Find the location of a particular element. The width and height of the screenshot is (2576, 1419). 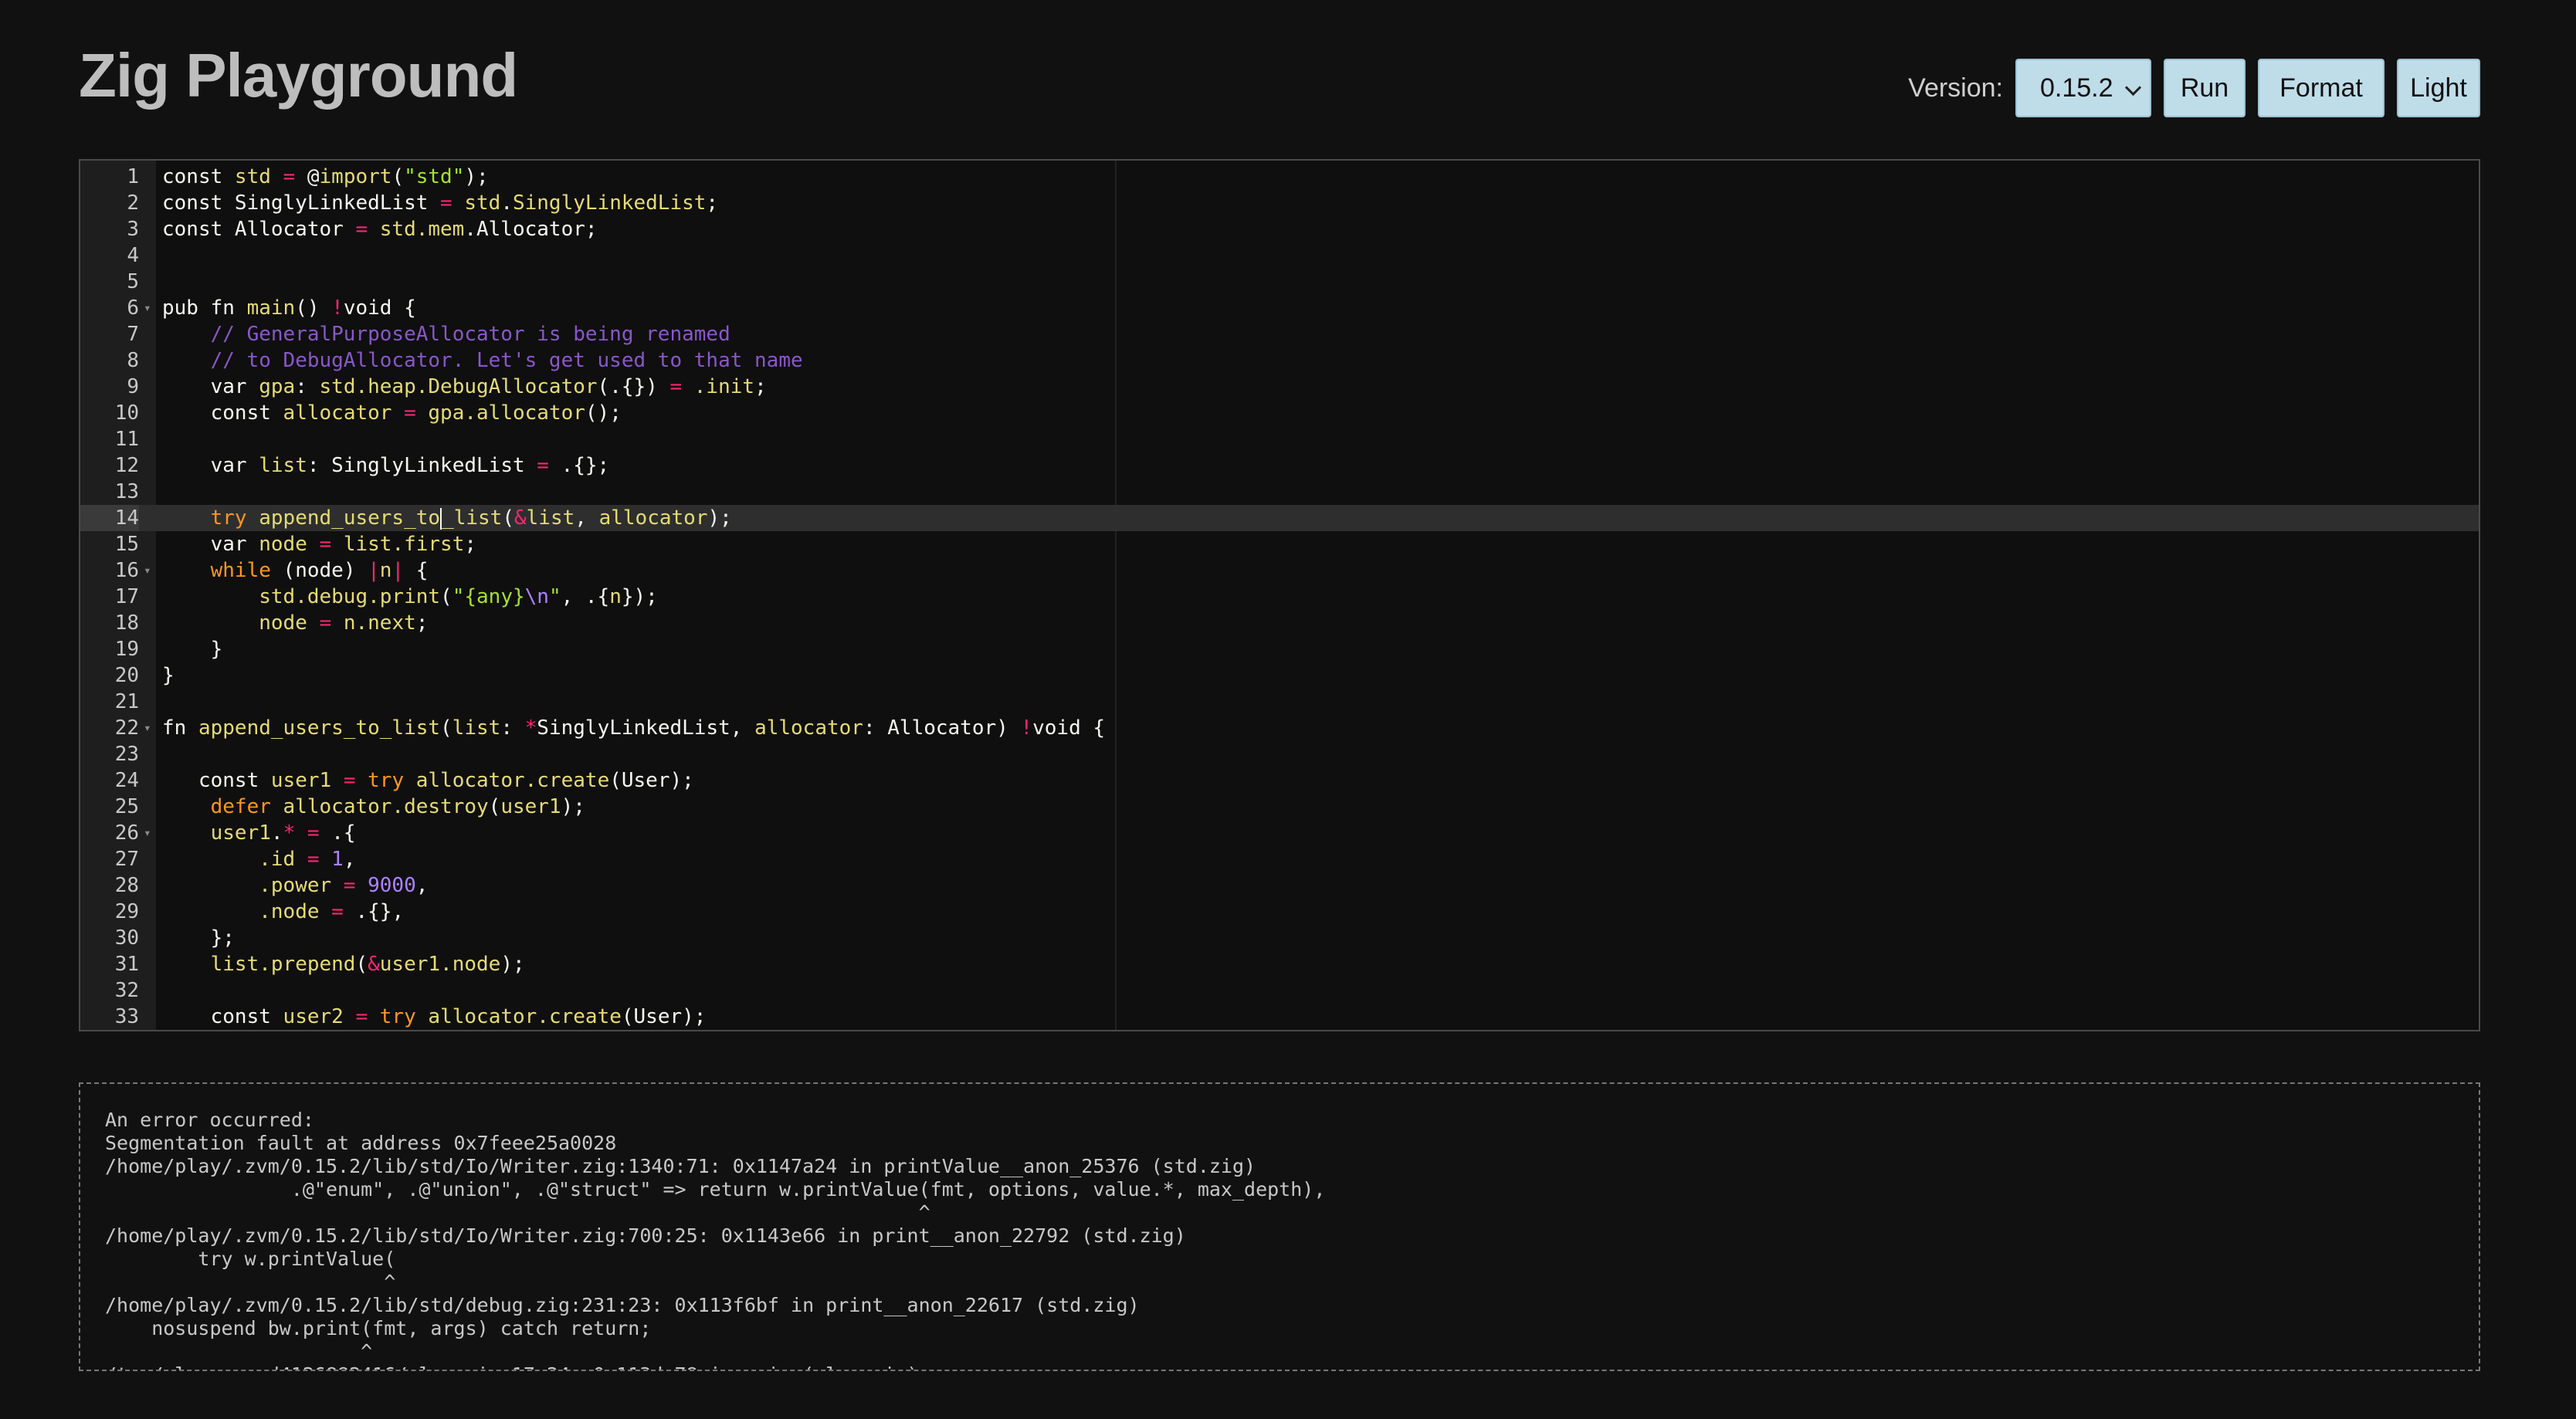

line-number: 30 is located at coordinates (126, 938).